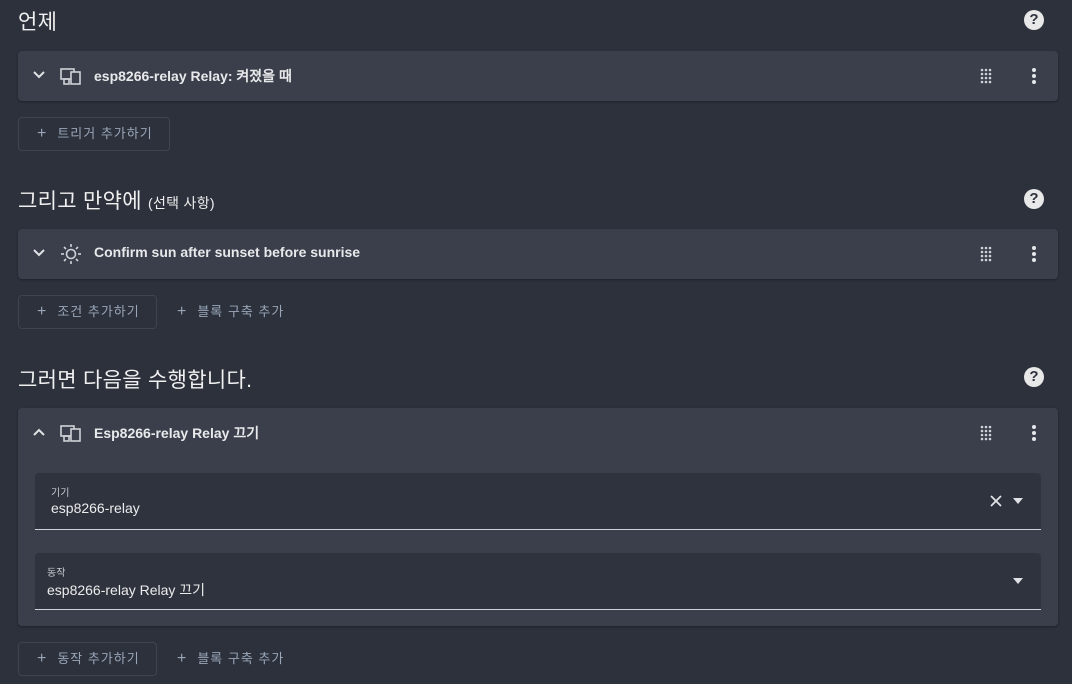 This screenshot has width=1072, height=684. Describe the element at coordinates (538, 581) in the screenshot. I see `action-select: 동작 esp8266-relay Relay 끄기` at that location.